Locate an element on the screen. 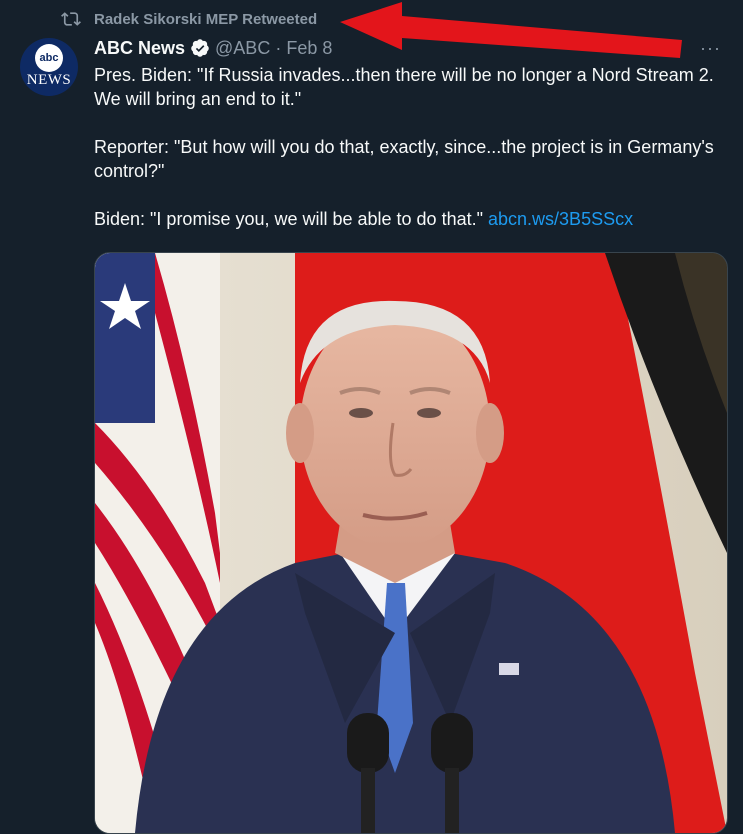  avatar: abc NEWS is located at coordinates (49, 67).